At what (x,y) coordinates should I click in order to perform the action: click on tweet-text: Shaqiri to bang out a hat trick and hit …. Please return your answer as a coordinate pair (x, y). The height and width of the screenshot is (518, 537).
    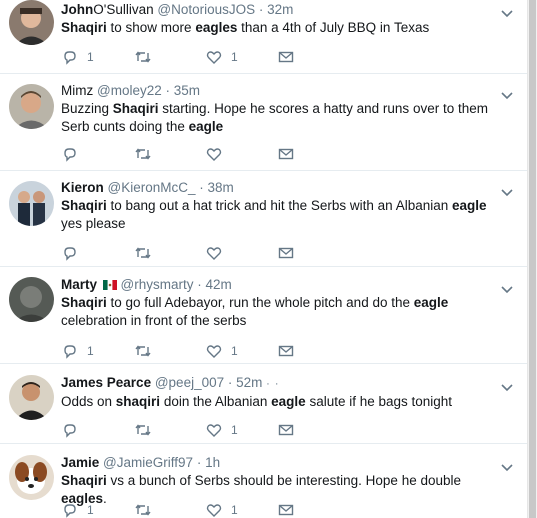
    Looking at the image, I should click on (276, 215).